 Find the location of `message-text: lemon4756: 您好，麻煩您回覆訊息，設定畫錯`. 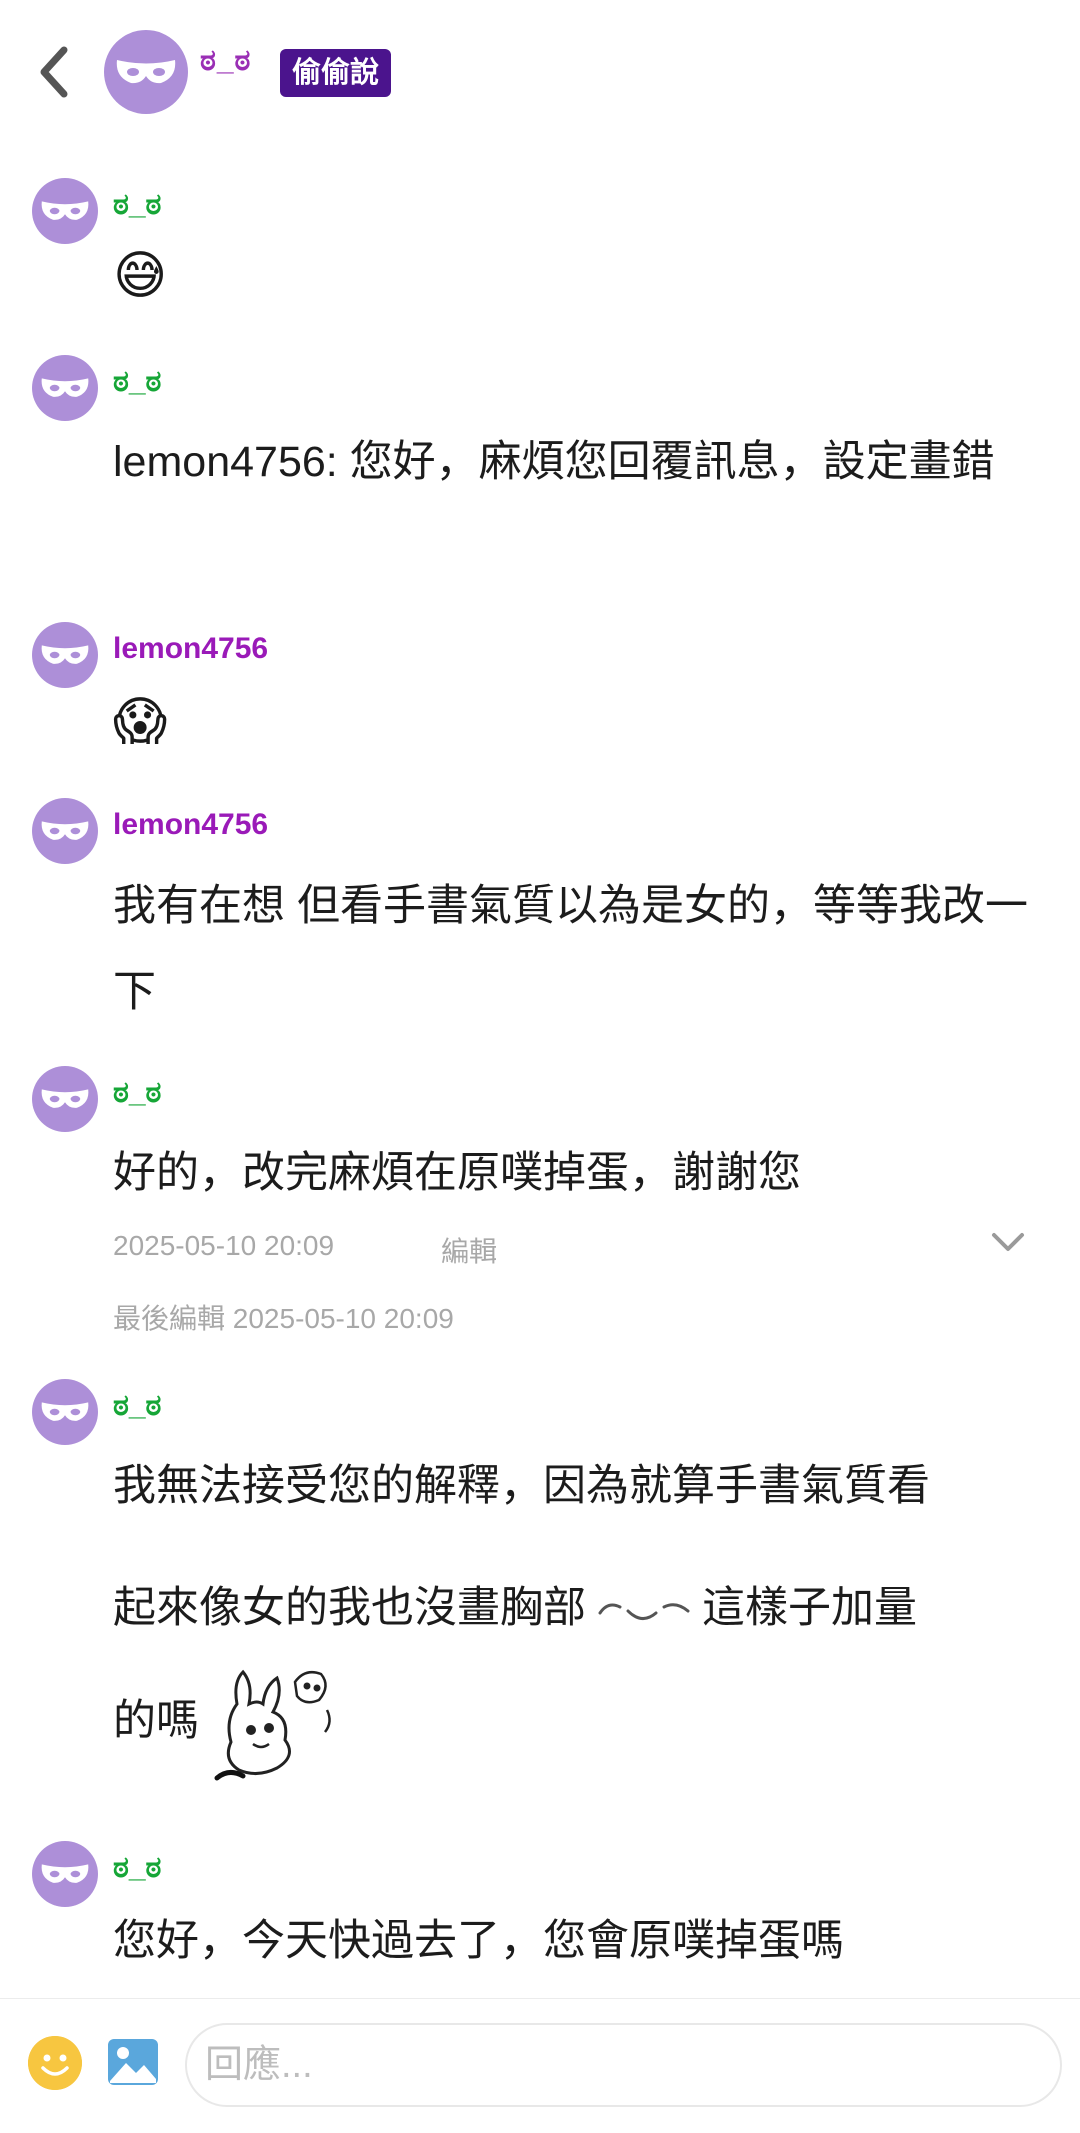

message-text: lemon4756: 您好，麻煩您回覆訊息，設定畫錯 is located at coordinates (554, 462).